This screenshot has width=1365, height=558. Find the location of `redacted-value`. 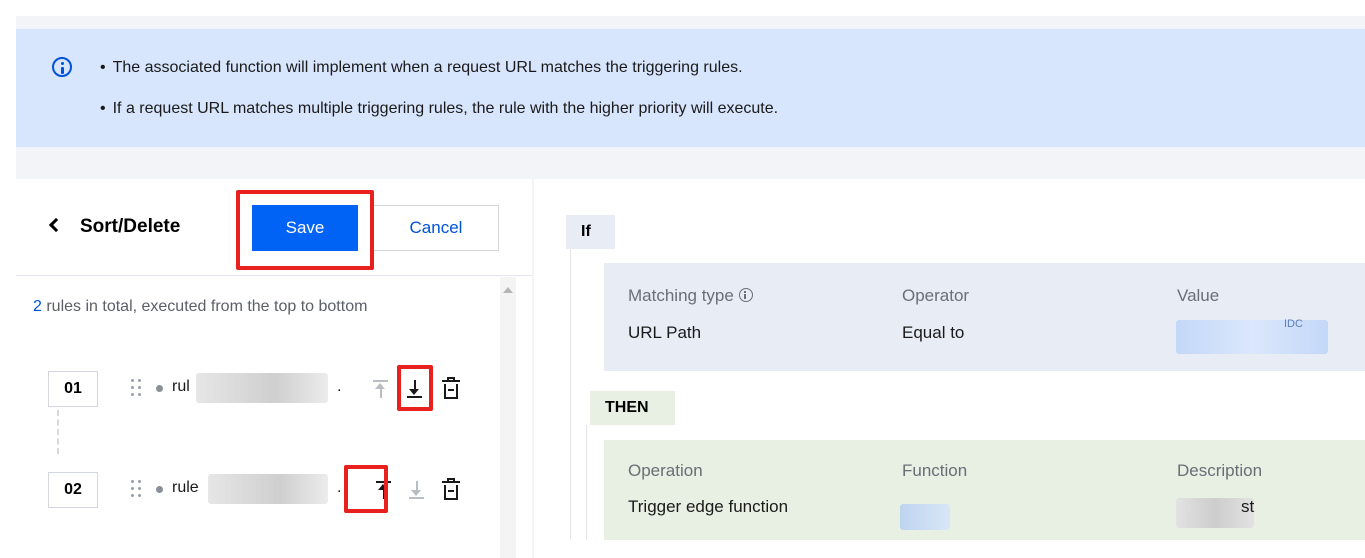

redacted-value is located at coordinates (1252, 337).